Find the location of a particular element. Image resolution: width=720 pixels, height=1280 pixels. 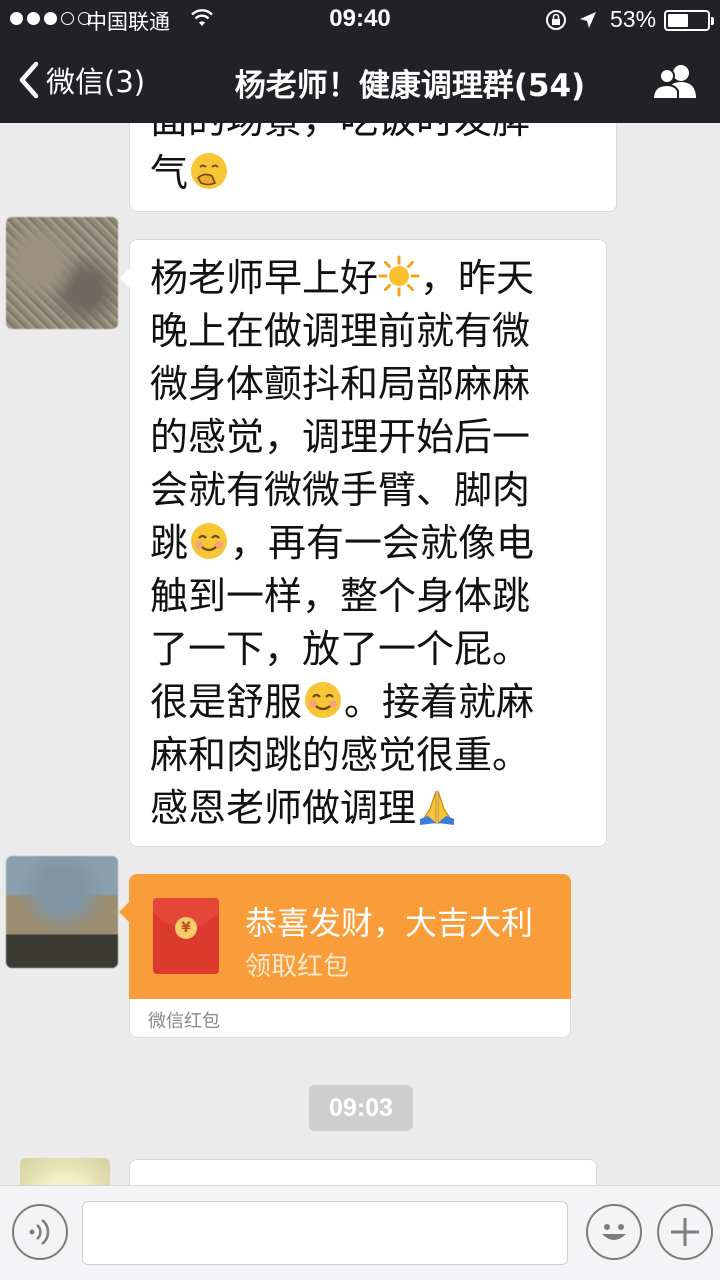

chevron-left-icon is located at coordinates (29, 80).